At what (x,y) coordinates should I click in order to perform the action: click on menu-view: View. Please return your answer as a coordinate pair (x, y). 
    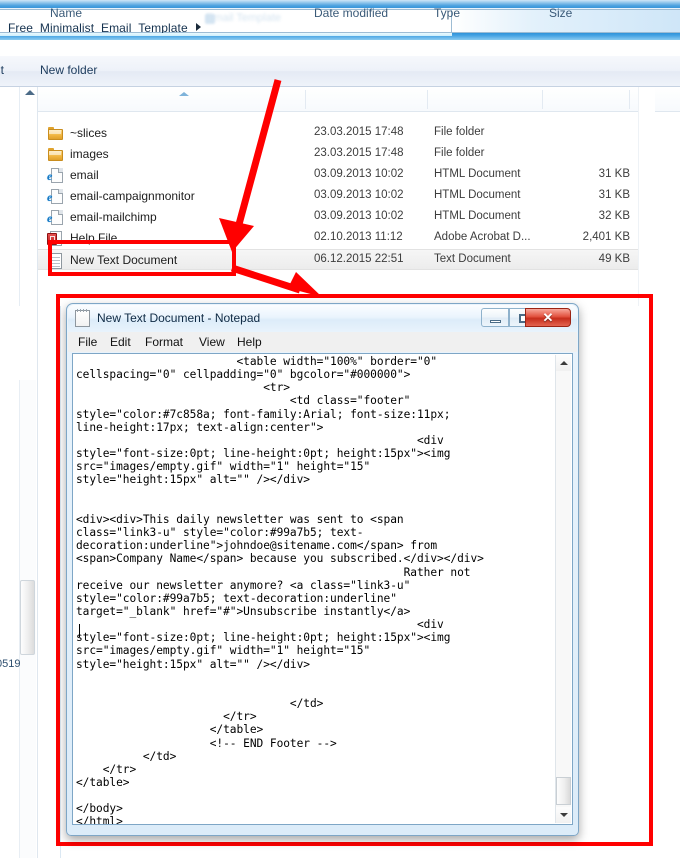
    Looking at the image, I should click on (212, 342).